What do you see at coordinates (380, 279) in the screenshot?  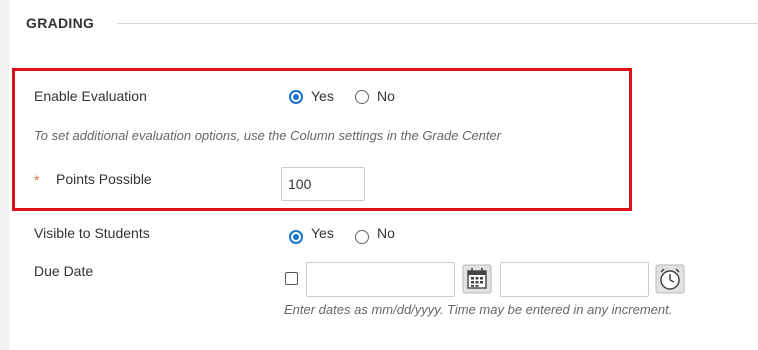 I see `due-date-input` at bounding box center [380, 279].